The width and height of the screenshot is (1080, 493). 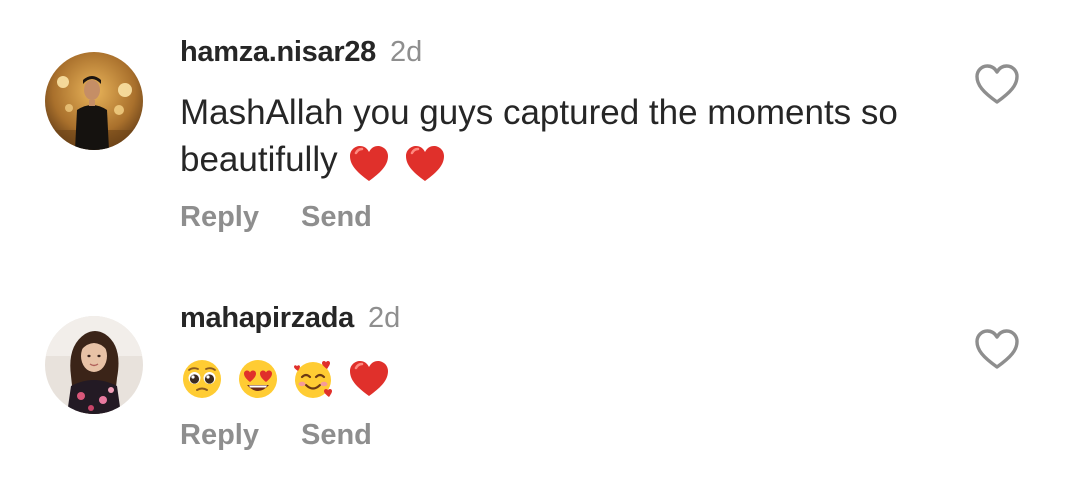 I want to click on smiling-face-with-hearts-emoji, so click(x=313, y=379).